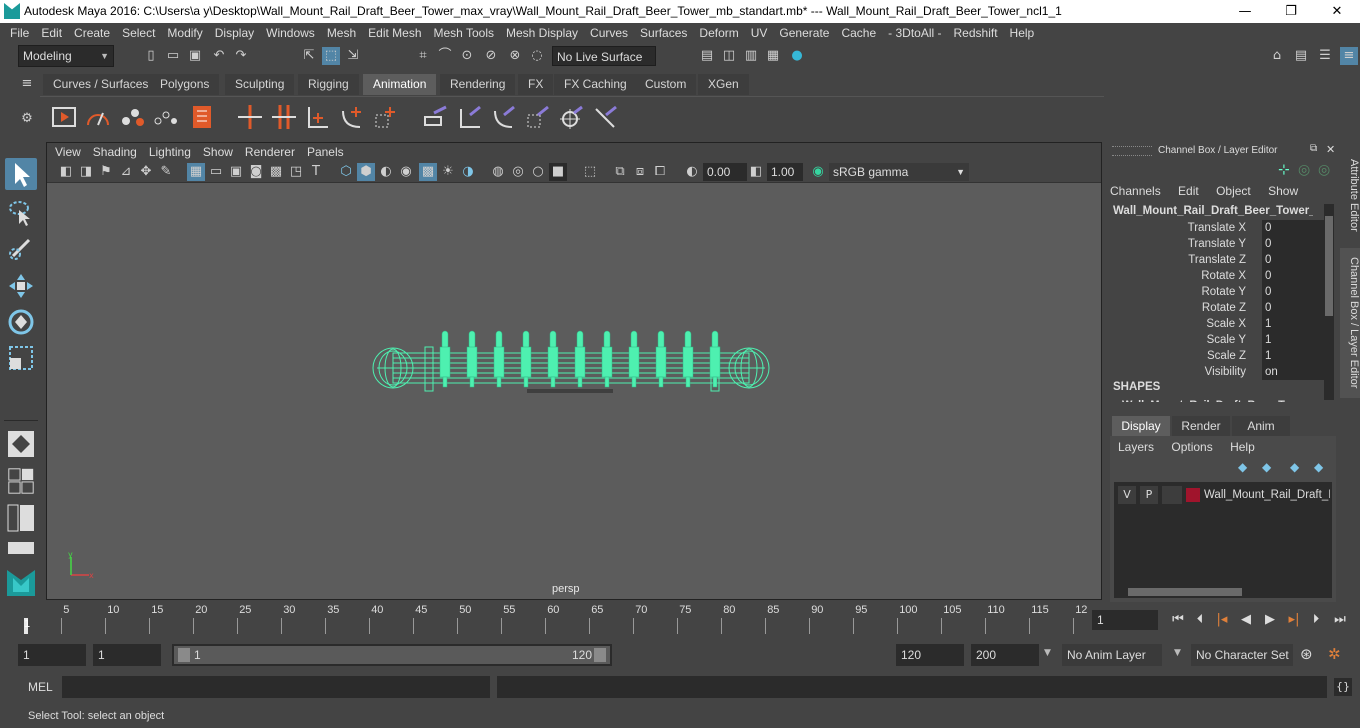 The image size is (1360, 728). I want to click on channel-row: Scale Y 1, so click(1216, 340).